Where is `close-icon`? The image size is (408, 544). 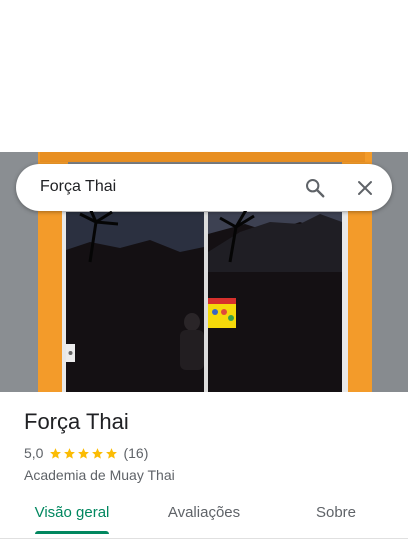
close-icon is located at coordinates (365, 188).